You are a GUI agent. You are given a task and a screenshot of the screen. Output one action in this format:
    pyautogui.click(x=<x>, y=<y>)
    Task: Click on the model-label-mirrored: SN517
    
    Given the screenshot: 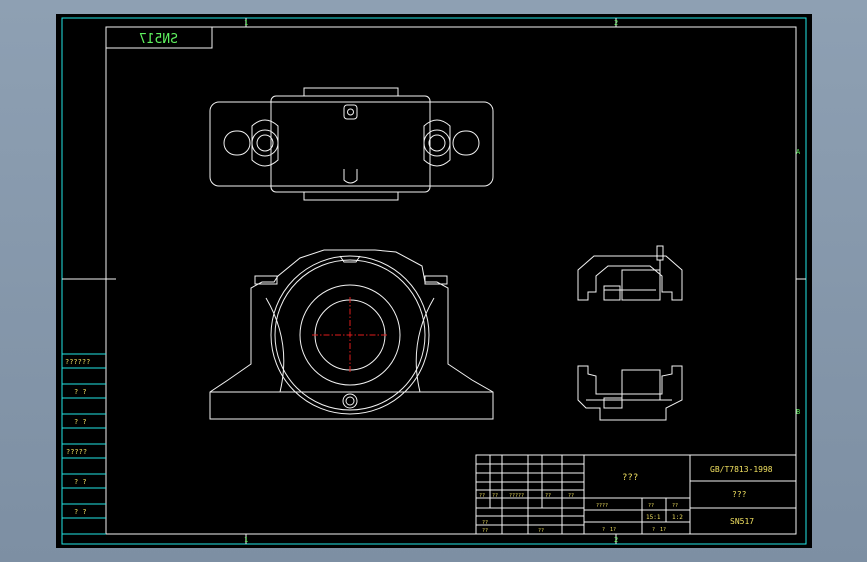 What is the action you would take?
    pyautogui.click(x=158, y=39)
    